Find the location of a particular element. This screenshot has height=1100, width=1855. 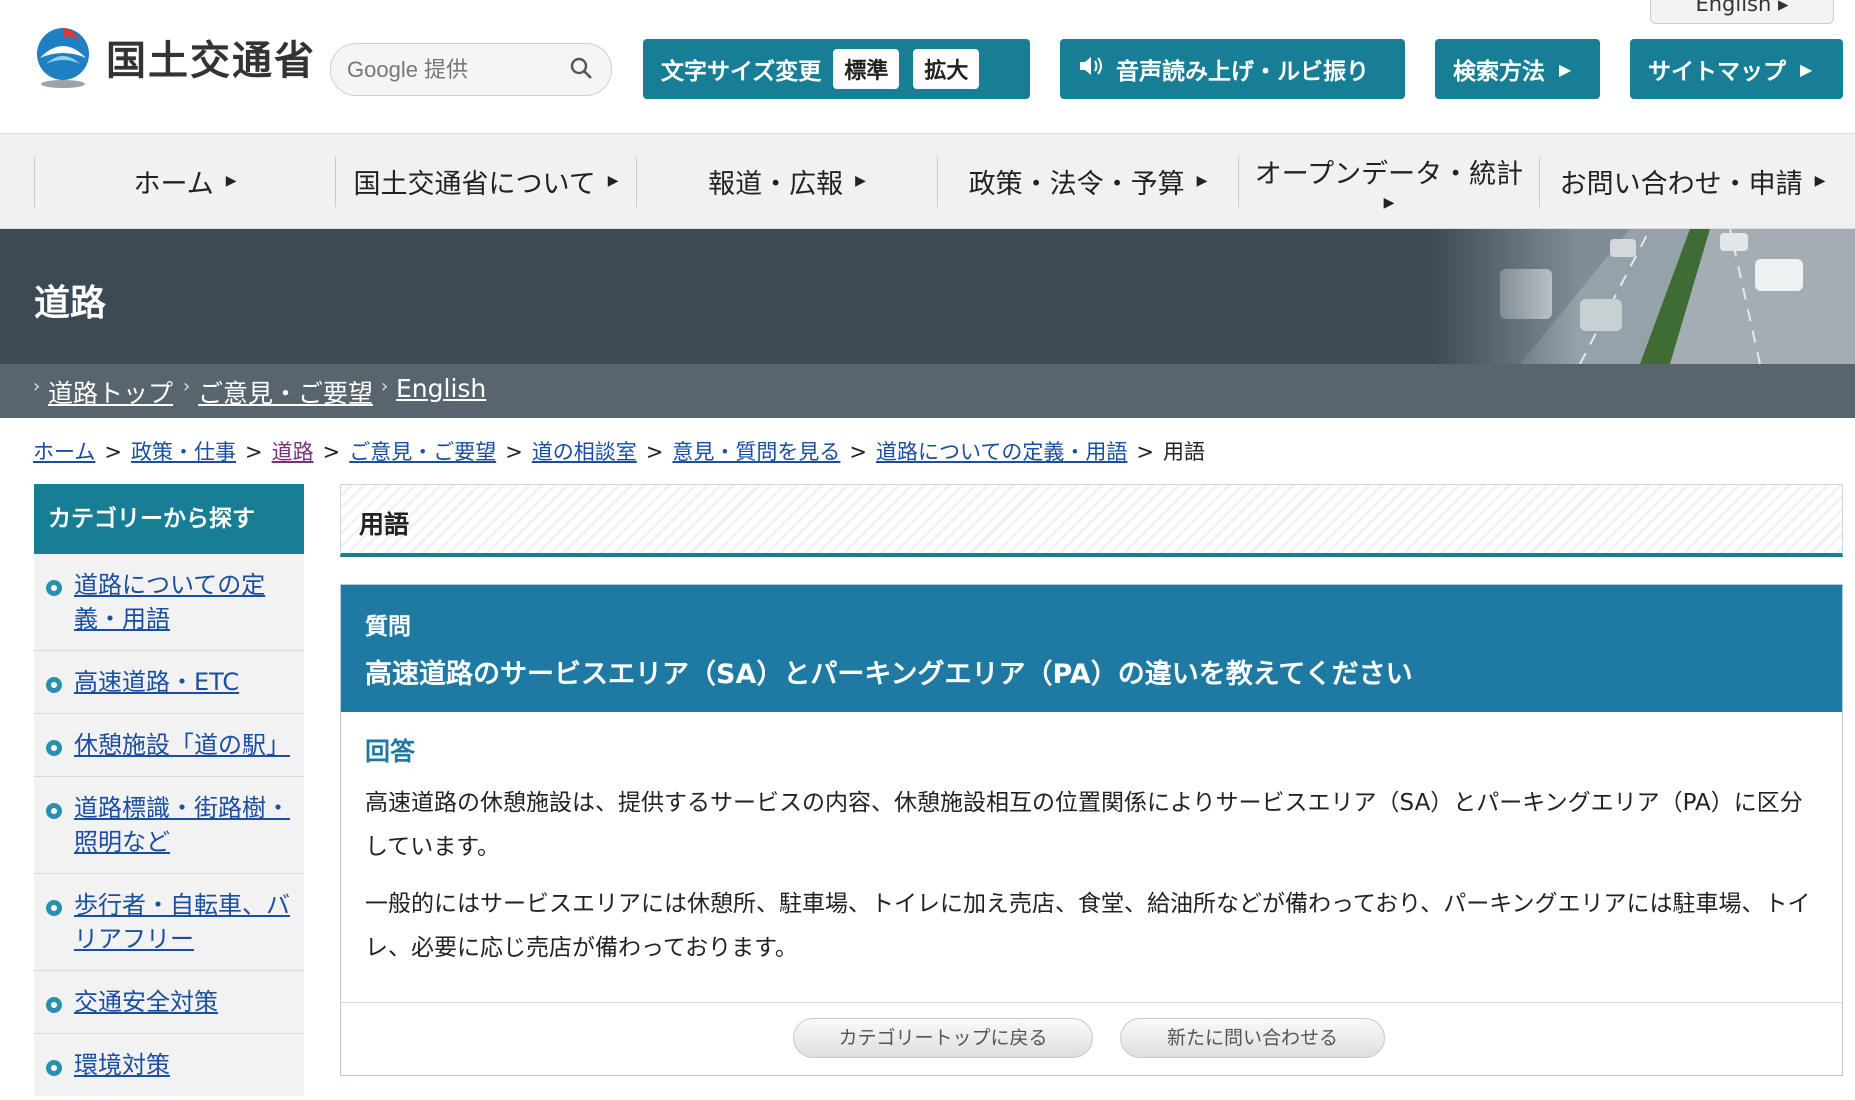

breadcrumb-current: 用語 is located at coordinates (1184, 452).